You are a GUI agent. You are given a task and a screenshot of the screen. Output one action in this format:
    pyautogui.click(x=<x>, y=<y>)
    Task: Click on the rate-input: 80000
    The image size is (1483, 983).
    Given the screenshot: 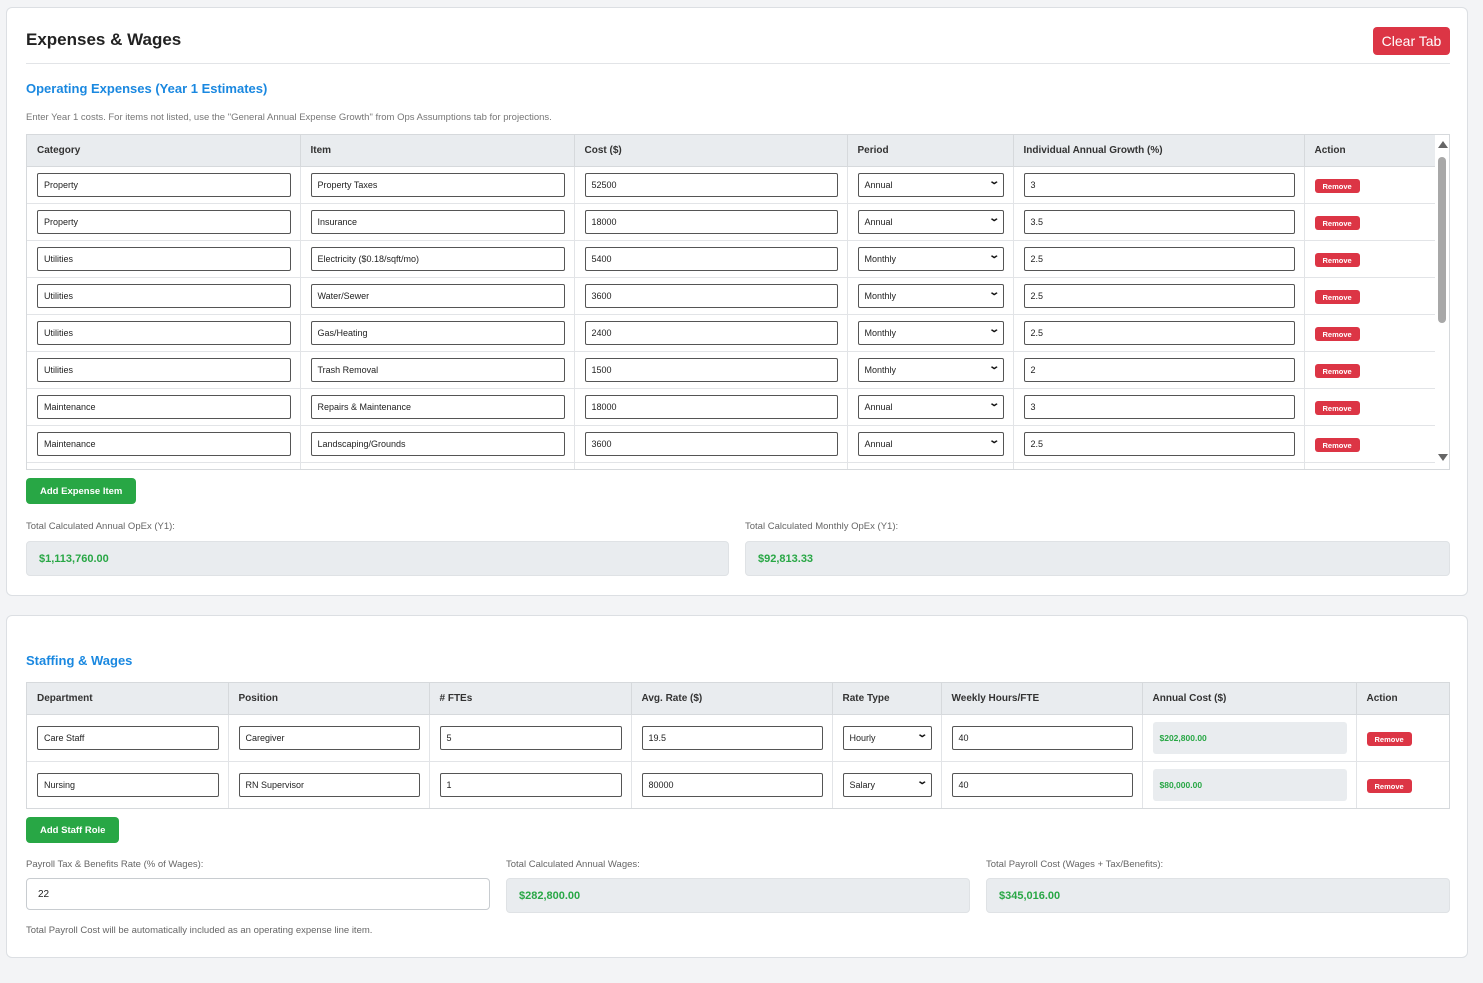 What is the action you would take?
    pyautogui.click(x=732, y=784)
    